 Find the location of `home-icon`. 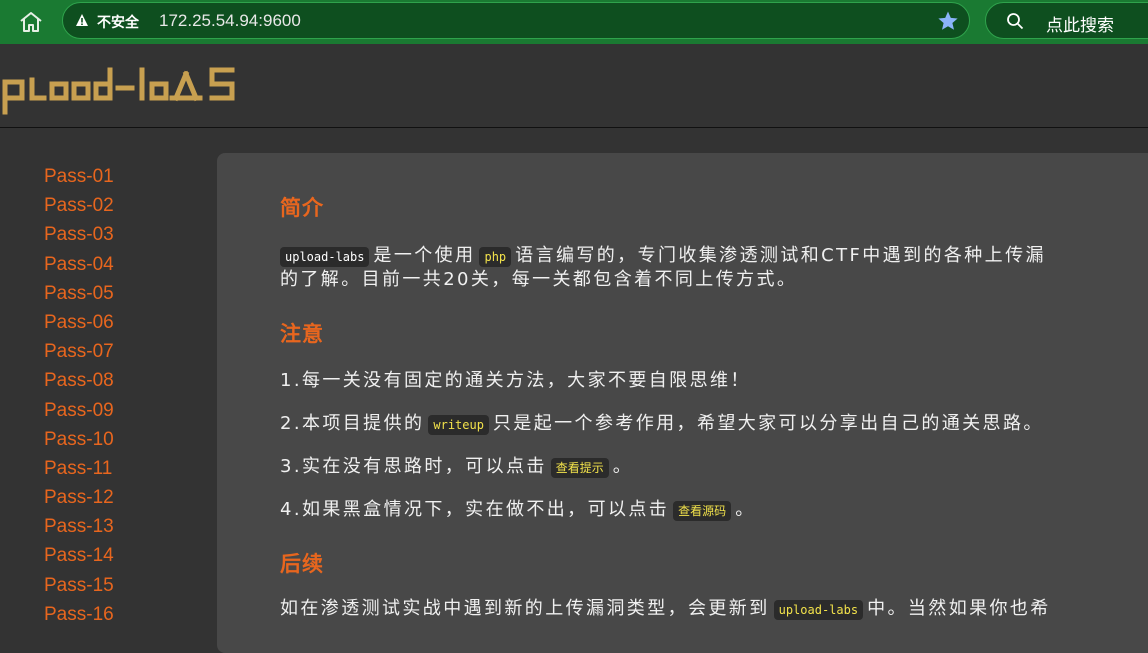

home-icon is located at coordinates (31, 22).